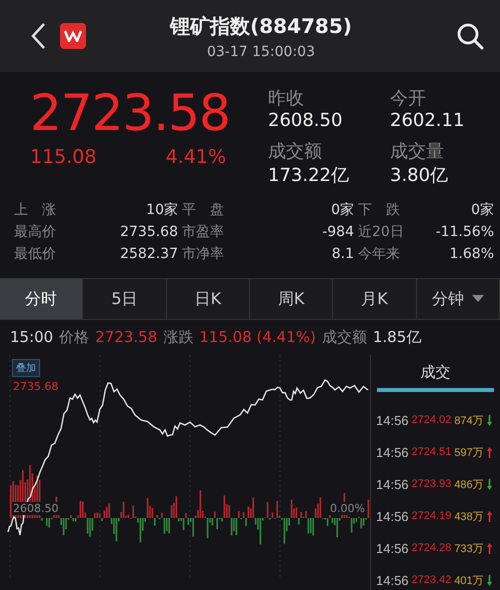 This screenshot has height=590, width=500. I want to click on info-value: 2723.58, so click(126, 337).